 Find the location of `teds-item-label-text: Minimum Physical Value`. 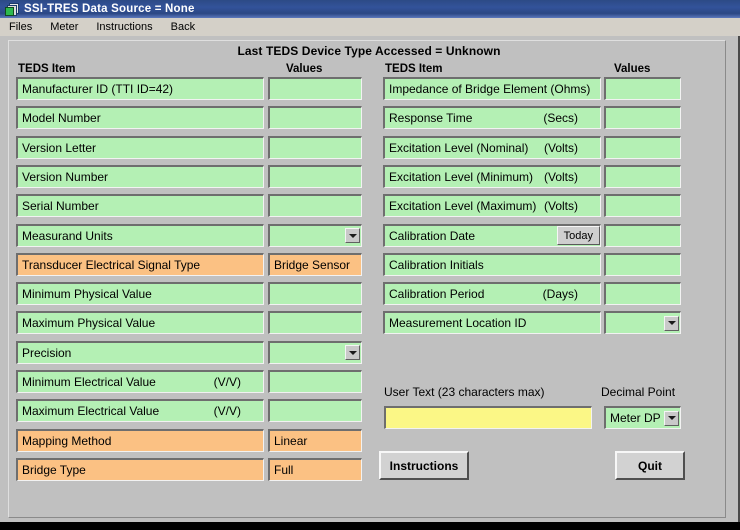

teds-item-label-text: Minimum Physical Value is located at coordinates (87, 294).